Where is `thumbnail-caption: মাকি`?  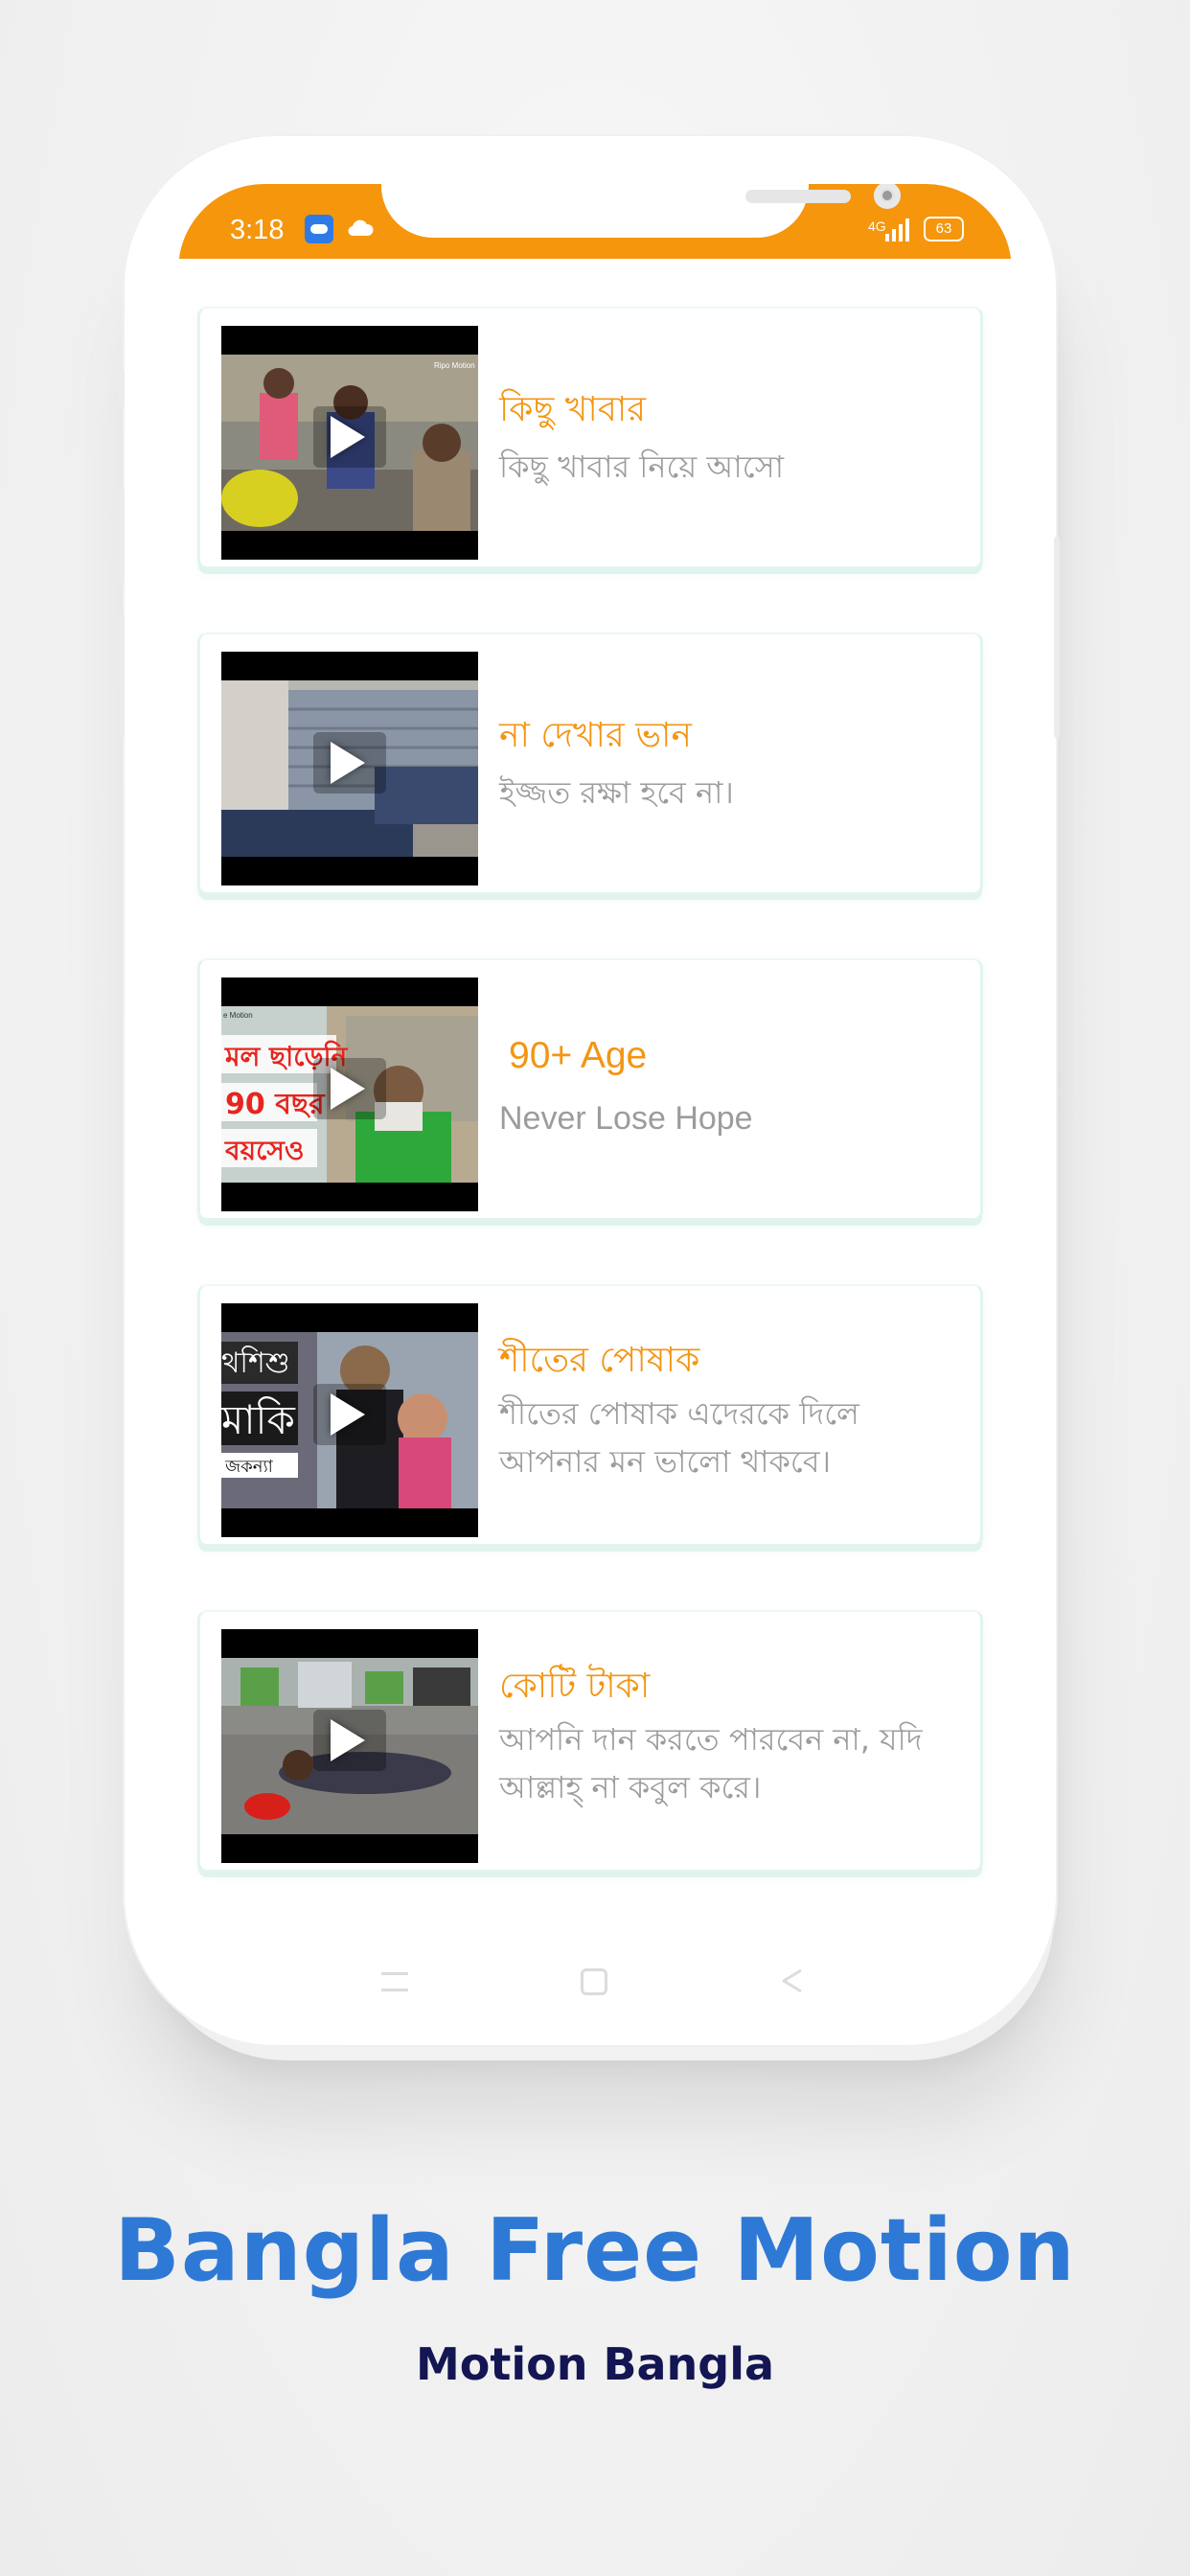
thumbnail-caption: মাকি is located at coordinates (258, 1419).